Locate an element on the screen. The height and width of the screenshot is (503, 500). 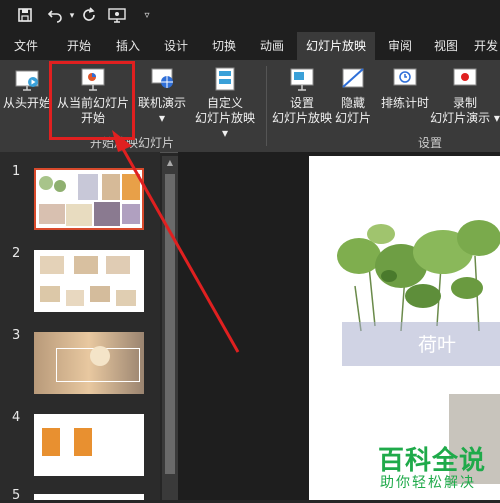
slide-number: 3 is located at coordinates (16, 335).